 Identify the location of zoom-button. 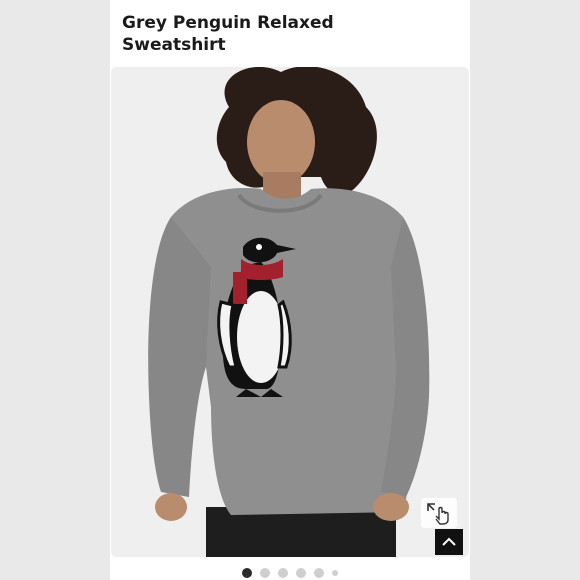
(439, 513).